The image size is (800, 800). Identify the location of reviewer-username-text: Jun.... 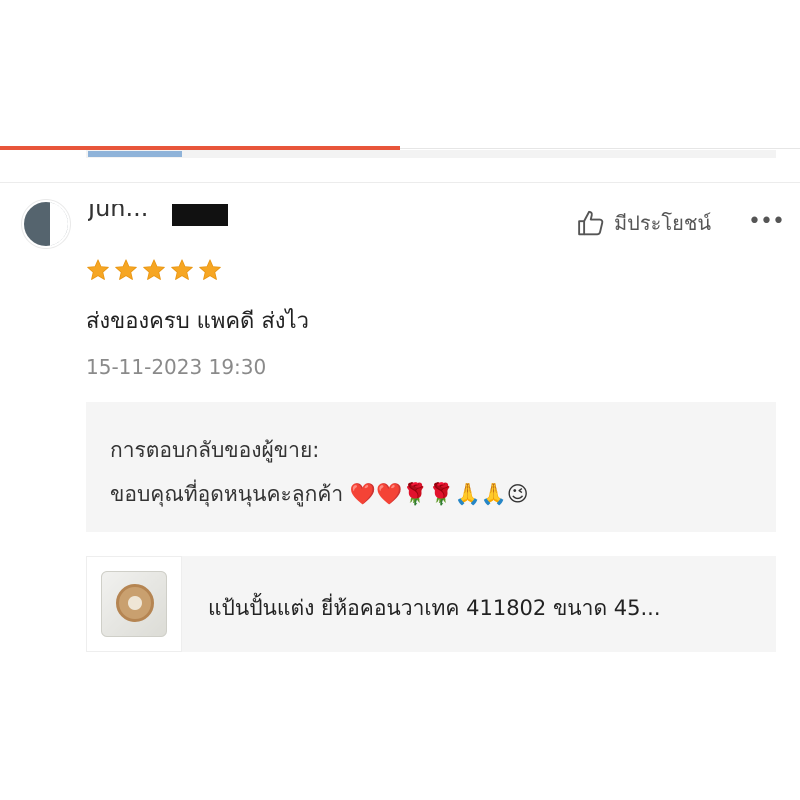
(118, 213).